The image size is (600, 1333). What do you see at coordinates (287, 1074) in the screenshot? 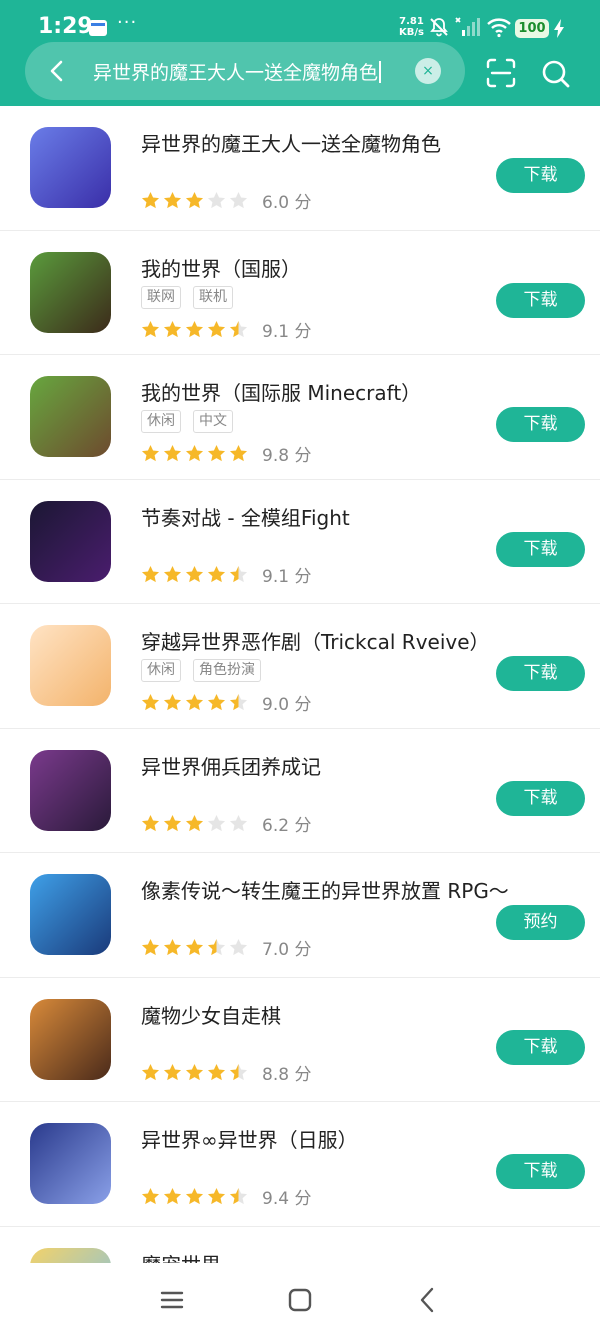
I see `app-score: 8.8 分` at bounding box center [287, 1074].